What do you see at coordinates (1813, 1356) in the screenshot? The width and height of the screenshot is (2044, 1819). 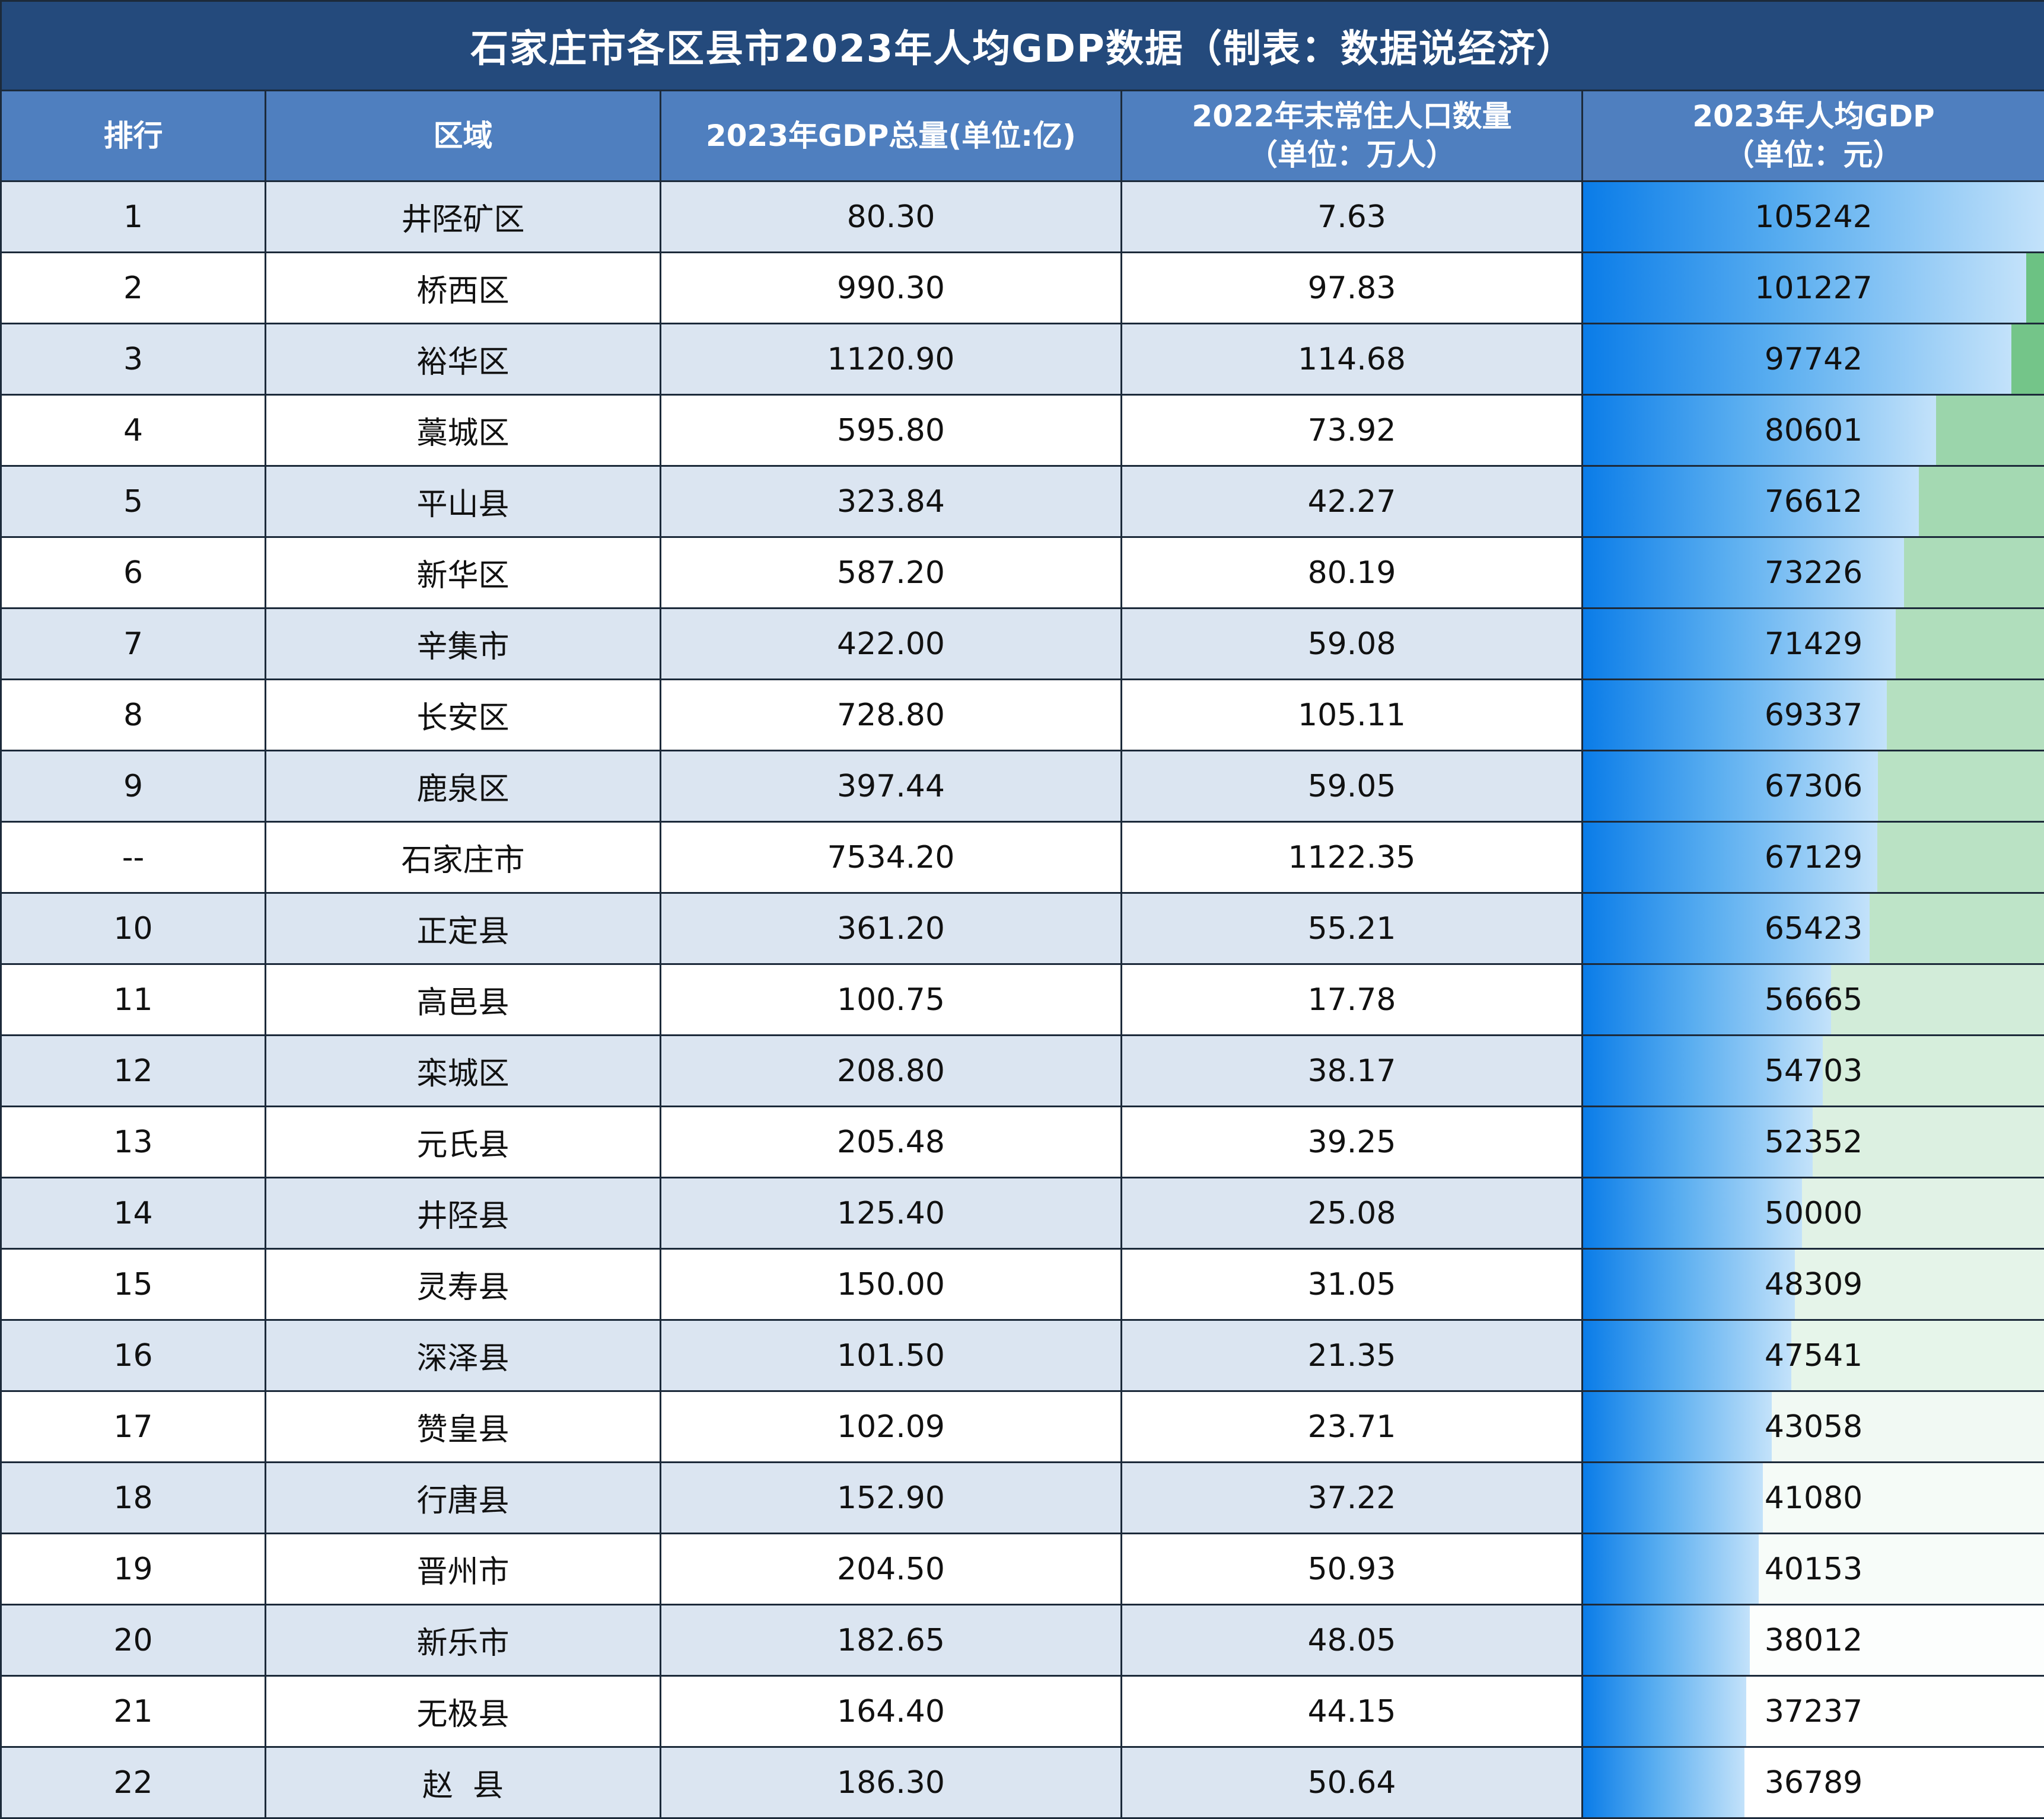 I see `per-capita-value: 47541` at bounding box center [1813, 1356].